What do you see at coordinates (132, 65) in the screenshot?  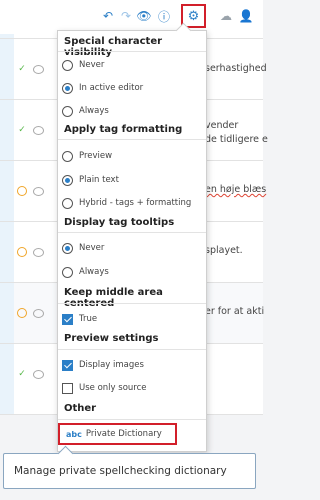 I see `option-special-never: Never` at bounding box center [132, 65].